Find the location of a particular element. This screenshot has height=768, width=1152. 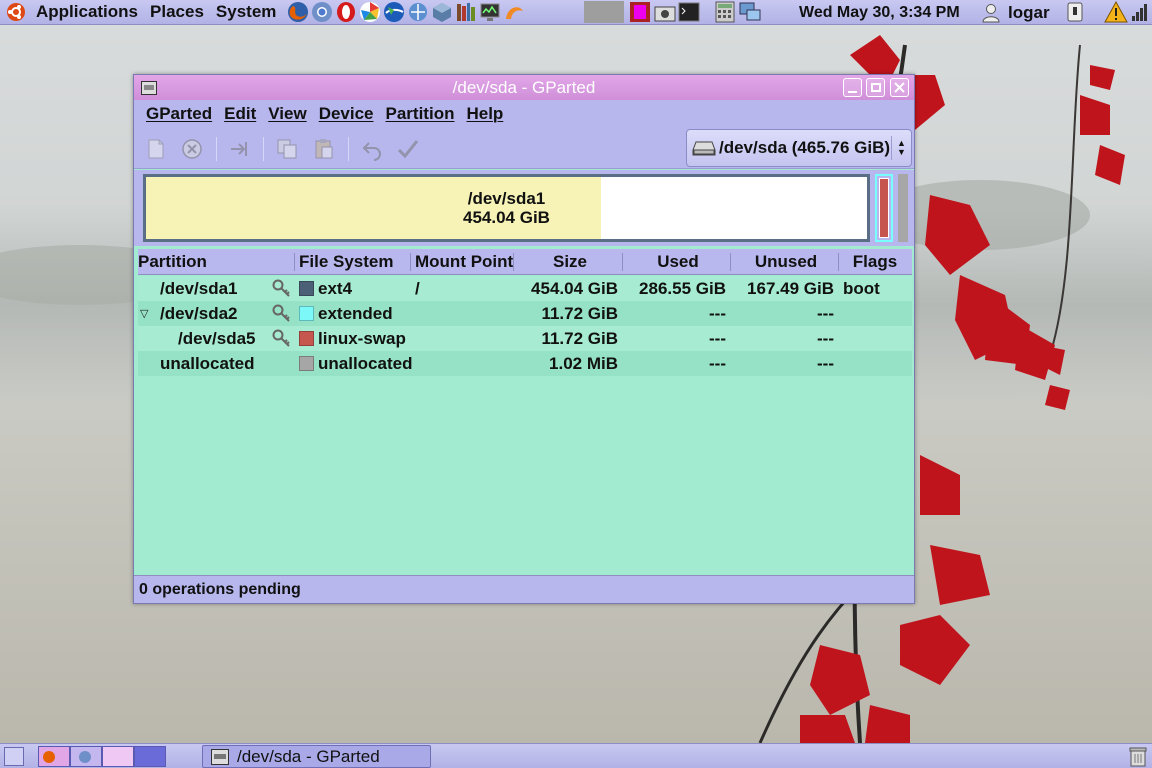

gparted-app-icon is located at coordinates (220, 756).